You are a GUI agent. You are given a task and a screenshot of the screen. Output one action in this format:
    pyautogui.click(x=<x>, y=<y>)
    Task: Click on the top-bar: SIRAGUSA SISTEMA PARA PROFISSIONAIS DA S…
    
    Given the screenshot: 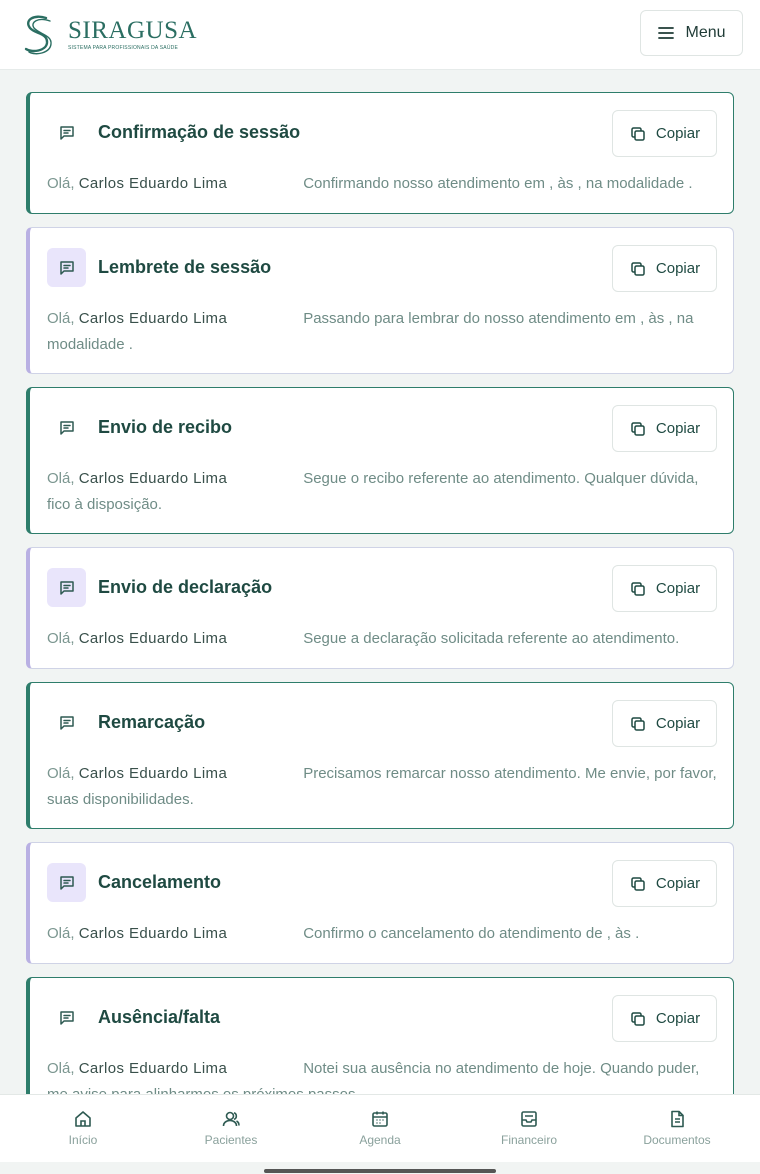 What is the action you would take?
    pyautogui.click(x=380, y=35)
    